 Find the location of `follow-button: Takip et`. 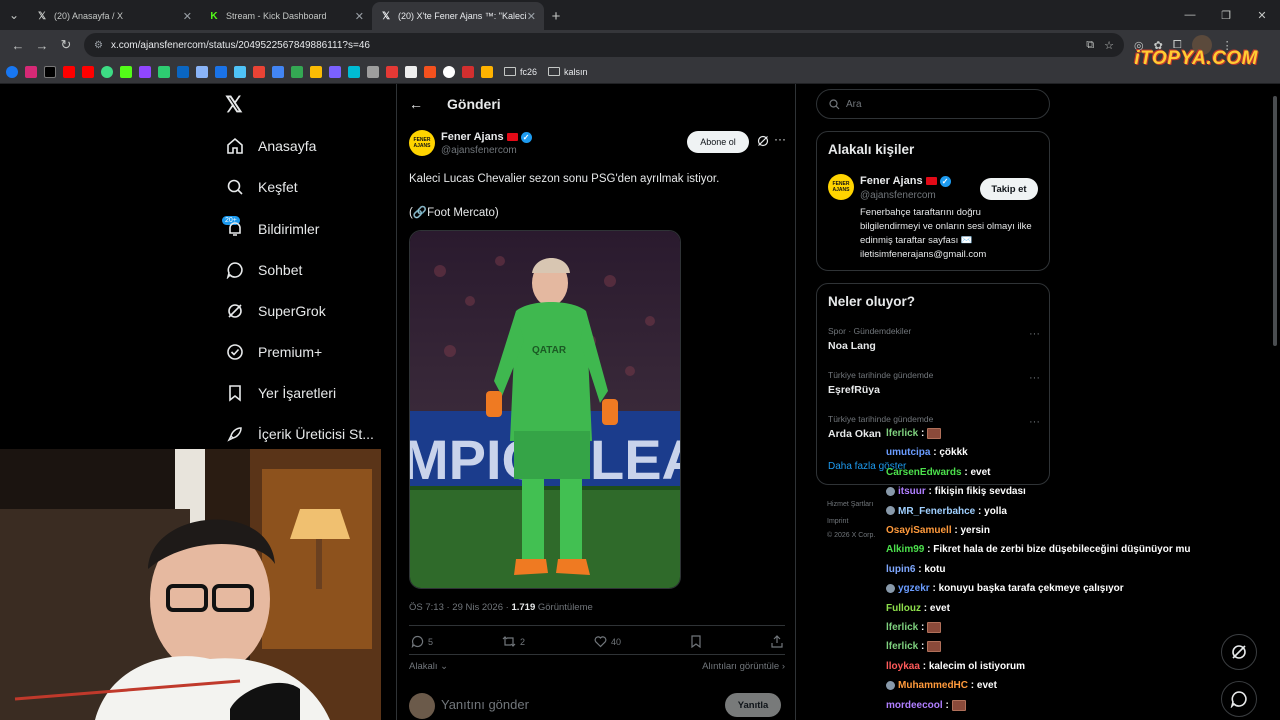

follow-button: Takip et is located at coordinates (1009, 189).